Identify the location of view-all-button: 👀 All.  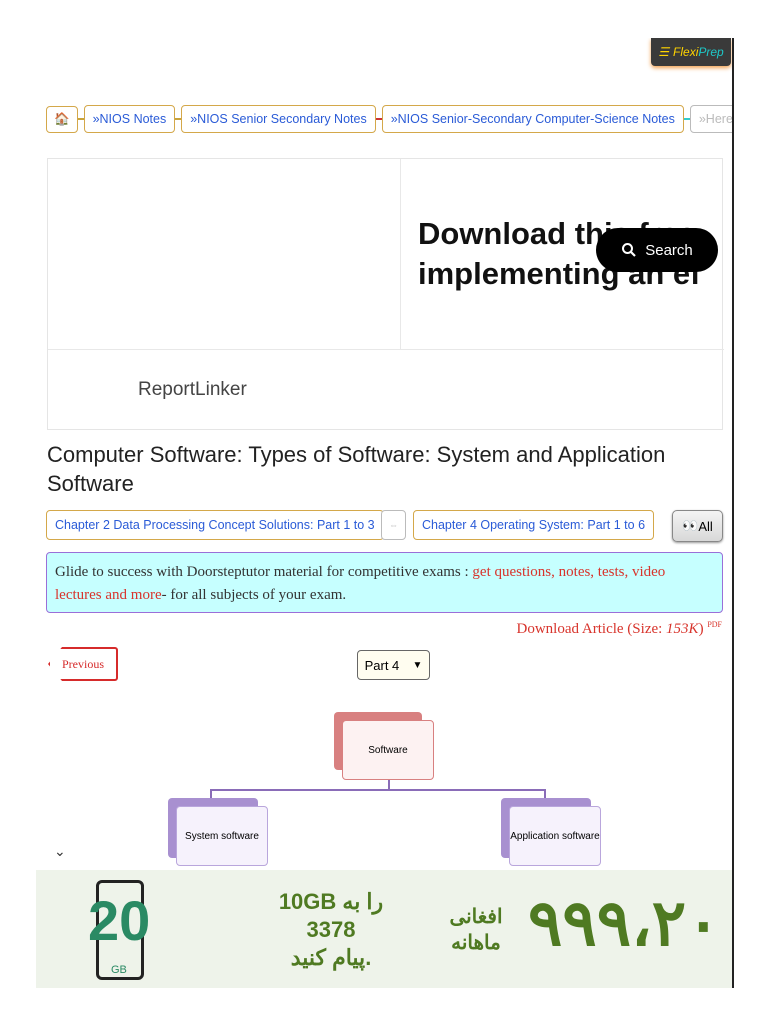
(697, 526).